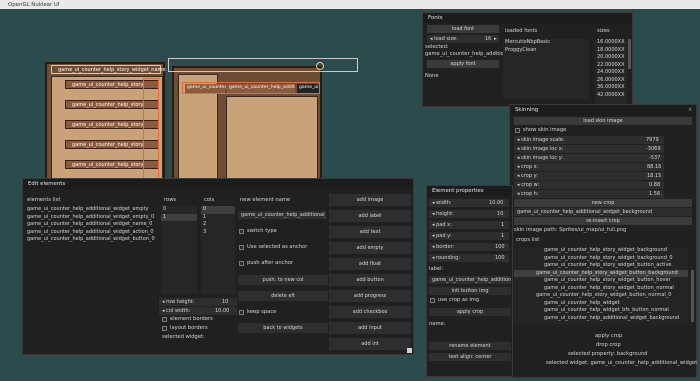 The image size is (700, 381). What do you see at coordinates (470, 346) in the screenshot?
I see `rename-element-button: rename element` at bounding box center [470, 346].